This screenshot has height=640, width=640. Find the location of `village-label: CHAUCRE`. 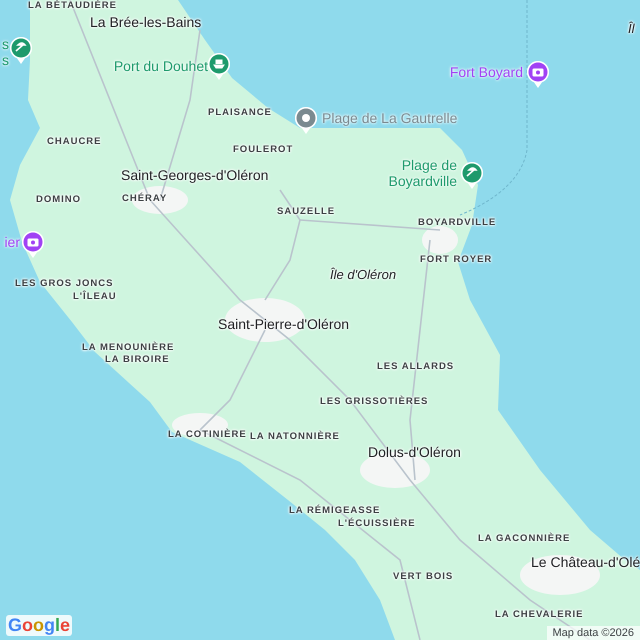

village-label: CHAUCRE is located at coordinates (74, 142).